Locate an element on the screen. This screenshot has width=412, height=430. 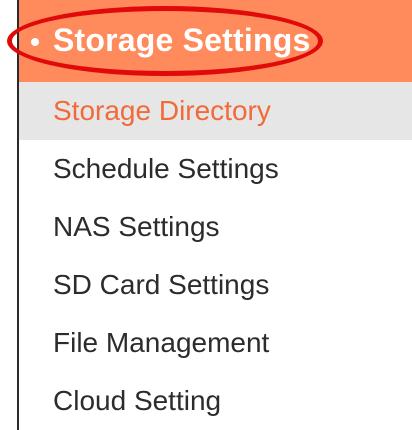
submenu-item-sd-card-settings: SD Card Settings is located at coordinates (215, 285).